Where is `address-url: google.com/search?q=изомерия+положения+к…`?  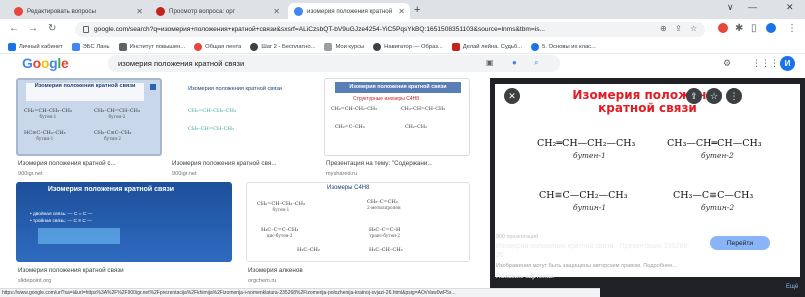 address-url: google.com/search?q=изомерия+положения+к… is located at coordinates (374, 29).